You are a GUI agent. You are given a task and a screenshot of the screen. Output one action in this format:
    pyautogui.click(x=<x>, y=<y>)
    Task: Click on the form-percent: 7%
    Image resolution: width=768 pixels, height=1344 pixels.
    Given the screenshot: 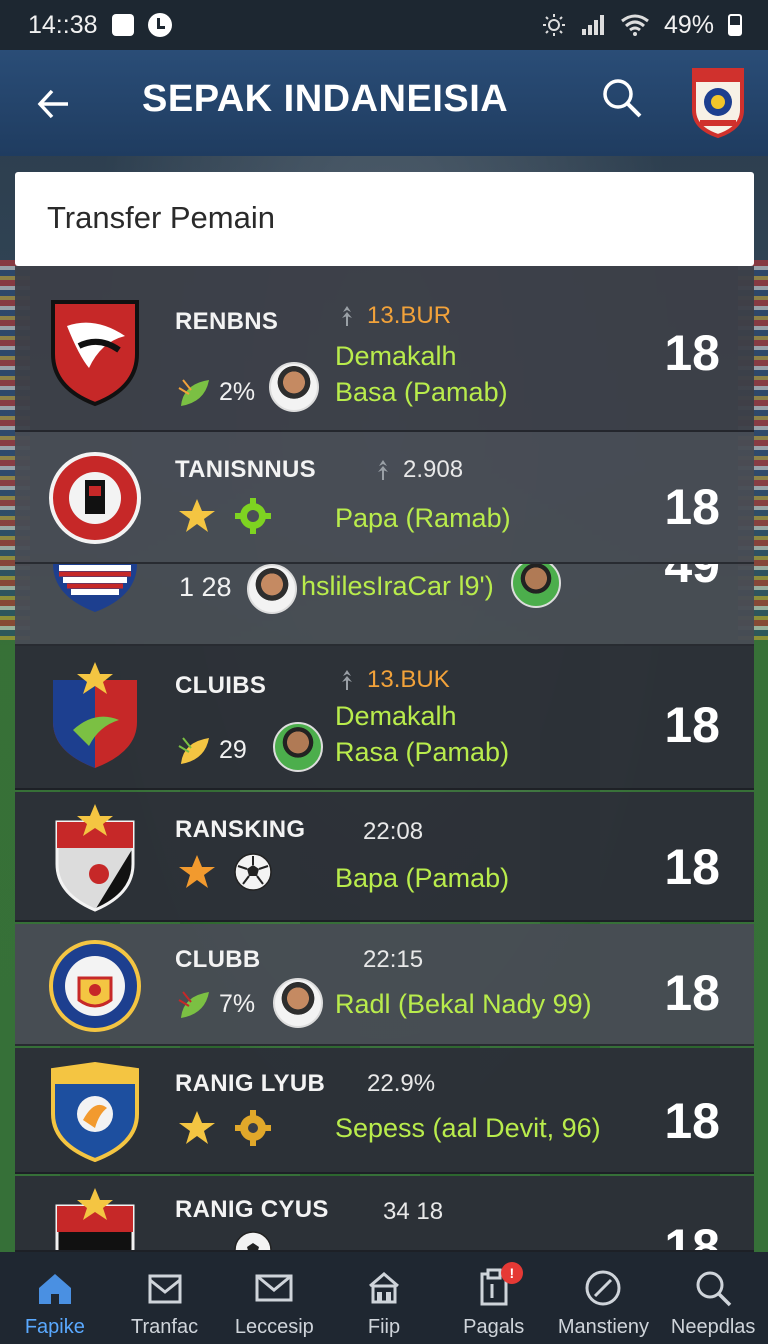 What is the action you would take?
    pyautogui.click(x=216, y=1004)
    